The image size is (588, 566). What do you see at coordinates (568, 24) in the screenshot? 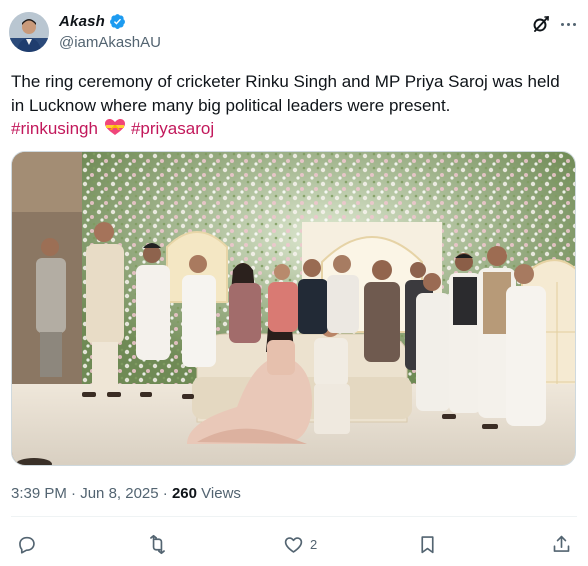
I see `more-options-icon` at bounding box center [568, 24].